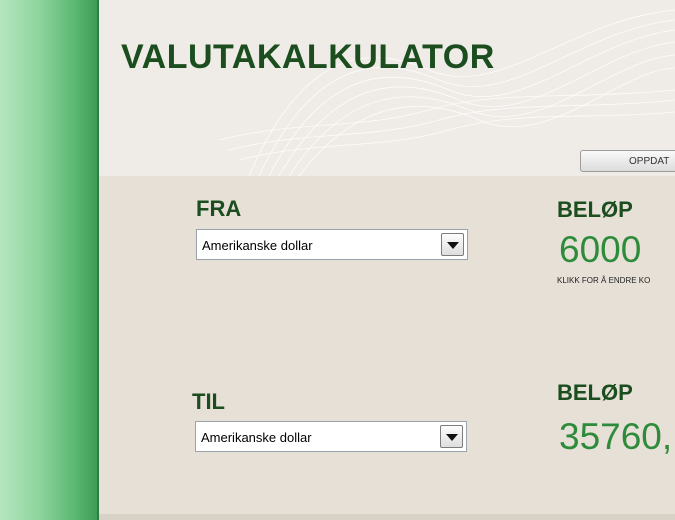  Describe the element at coordinates (332, 244) in the screenshot. I see `from-currency-select: Amerikanske dollar` at that location.